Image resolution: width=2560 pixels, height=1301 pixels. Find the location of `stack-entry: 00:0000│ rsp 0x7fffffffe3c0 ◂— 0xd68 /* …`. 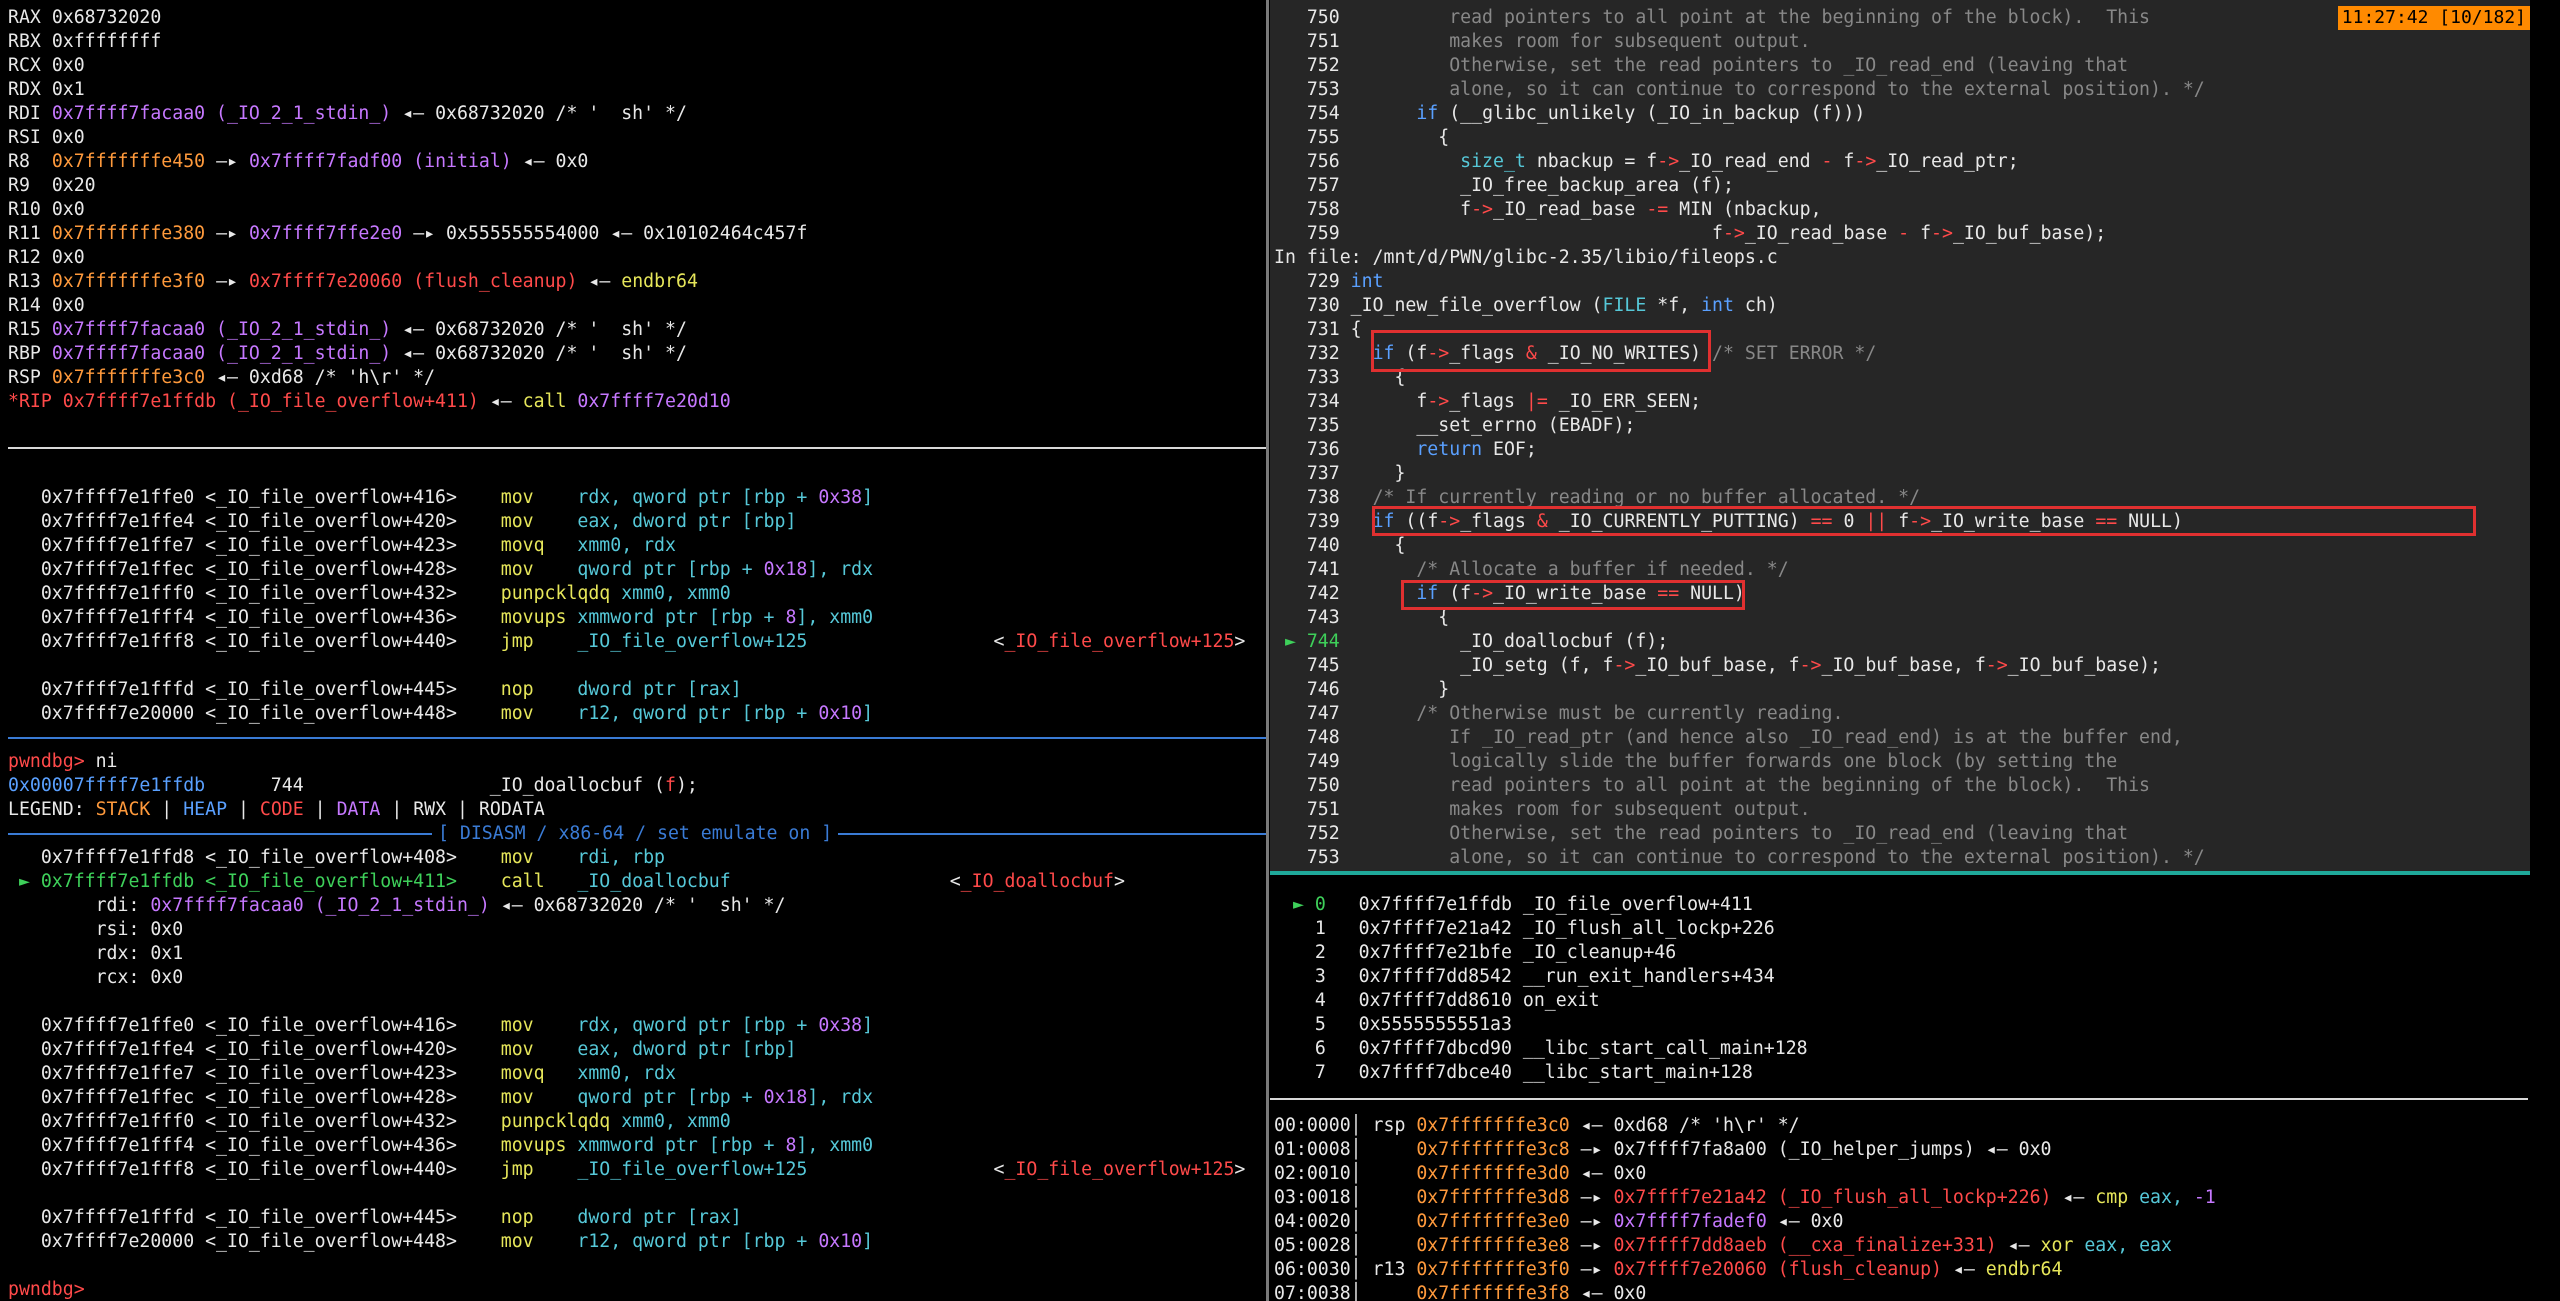

stack-entry: 00:0000│ rsp 0x7fffffffe3c0 ◂— 0xd68 /* … is located at coordinates (1899, 1126).